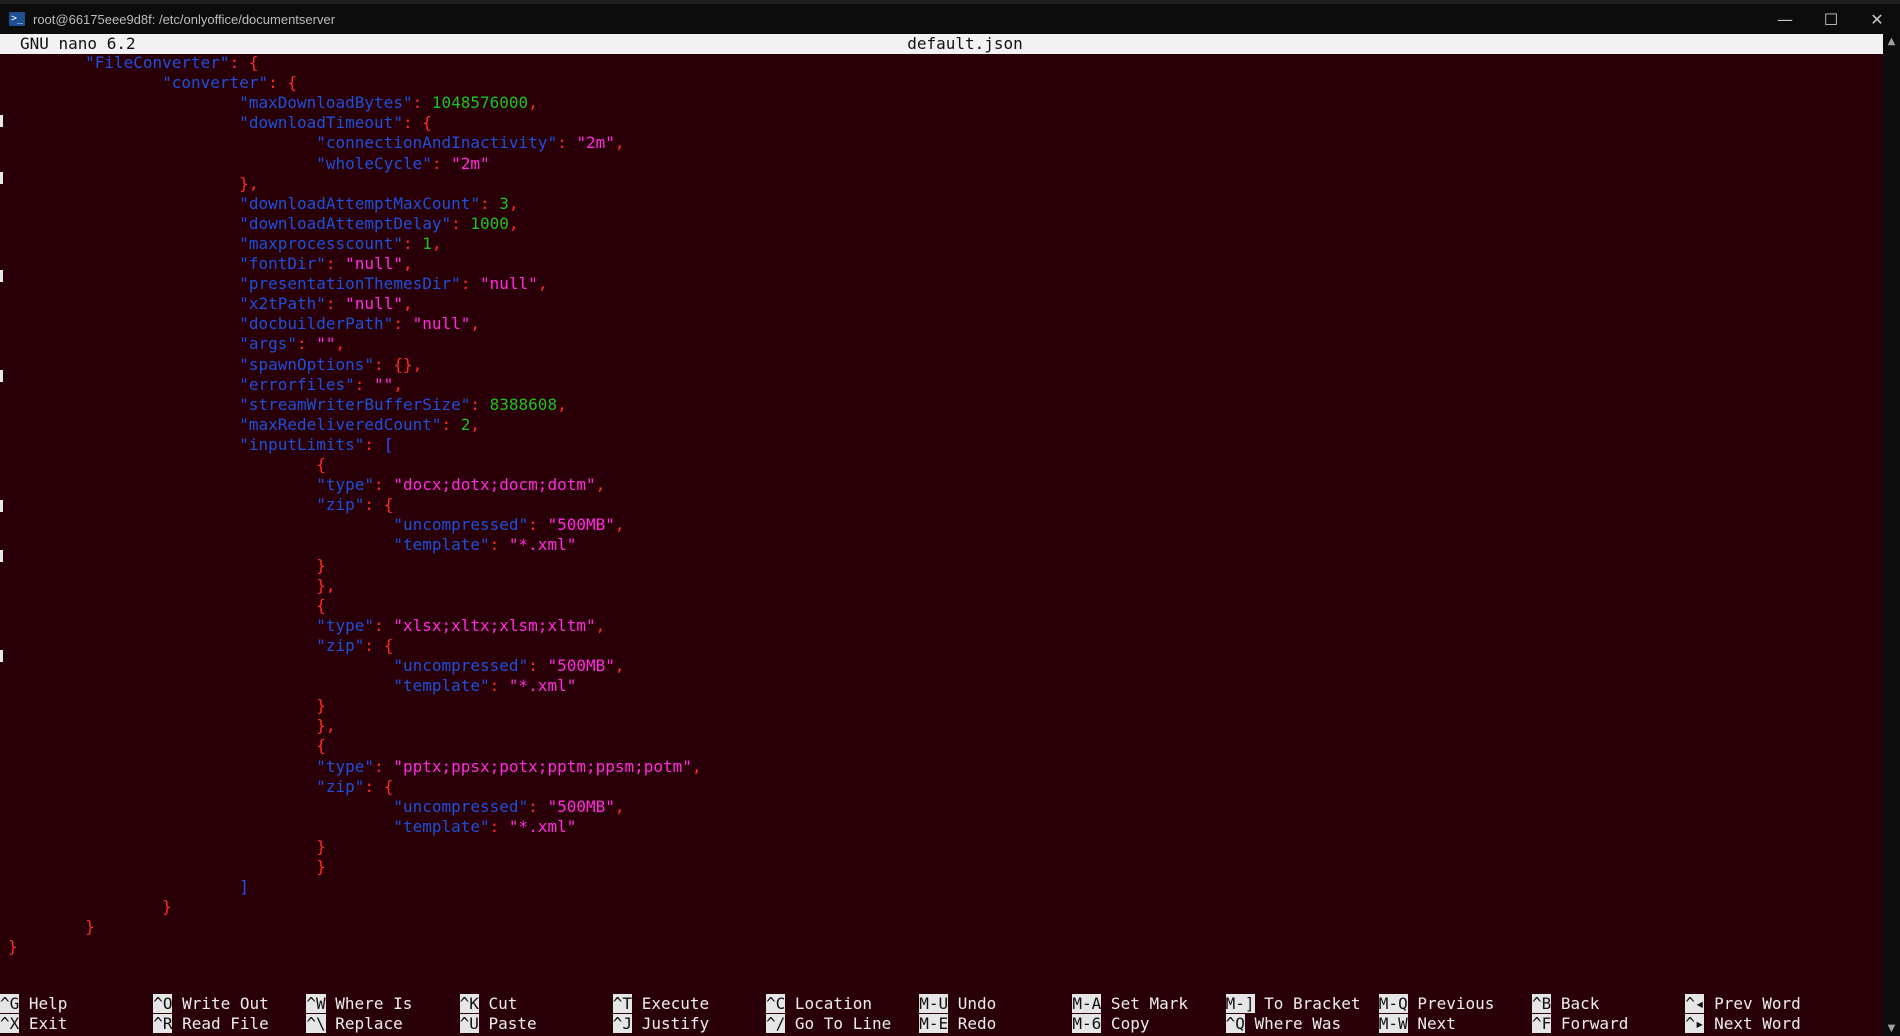  What do you see at coordinates (660, 1004) in the screenshot?
I see `shortcut-execute: ^T Execute` at bounding box center [660, 1004].